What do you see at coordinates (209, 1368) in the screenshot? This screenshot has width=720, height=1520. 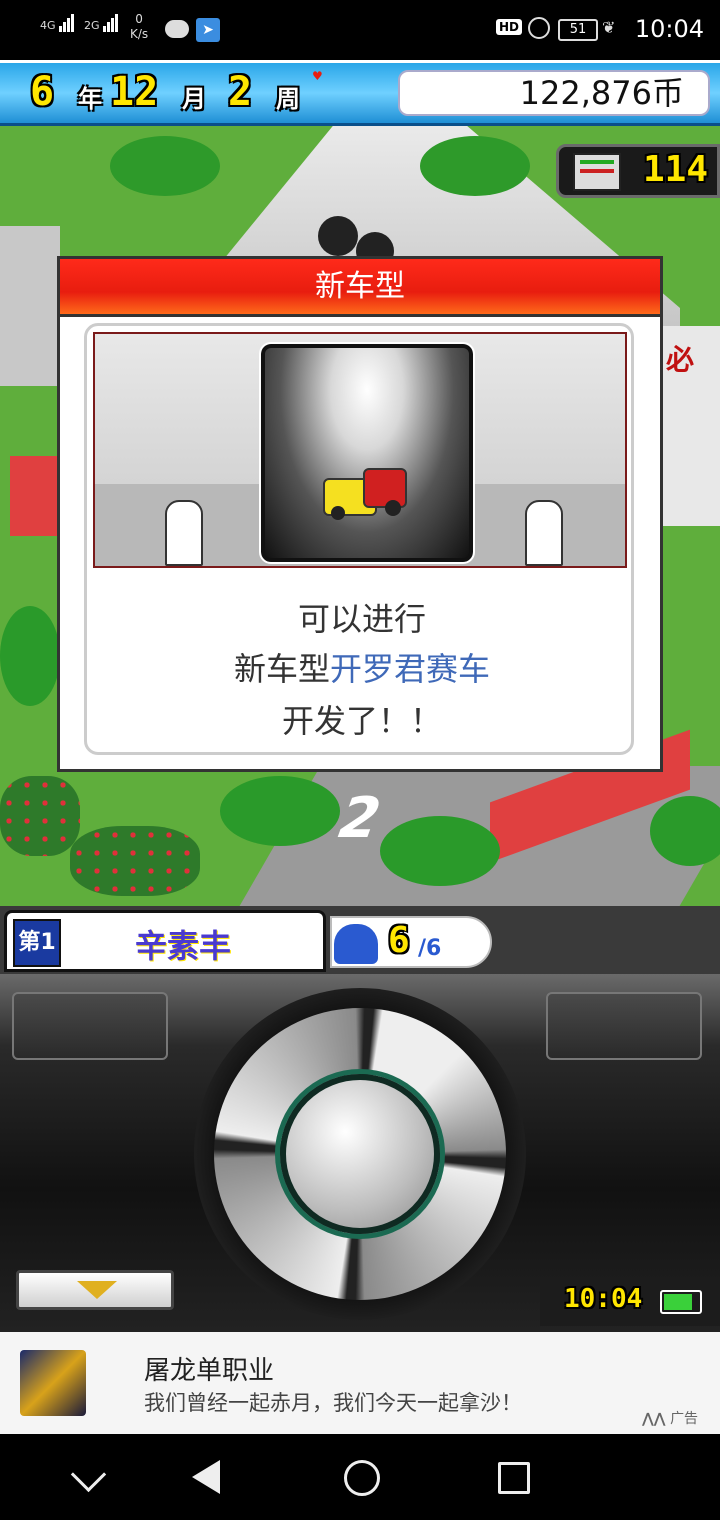 I see `ad-title: 屠龙单职业` at bounding box center [209, 1368].